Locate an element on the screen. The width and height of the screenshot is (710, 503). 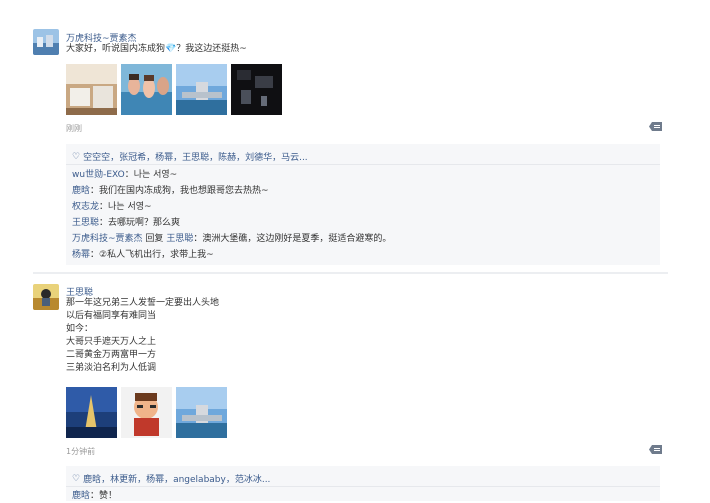
comment-user: wu世勋-EXO is located at coordinates (98, 175).